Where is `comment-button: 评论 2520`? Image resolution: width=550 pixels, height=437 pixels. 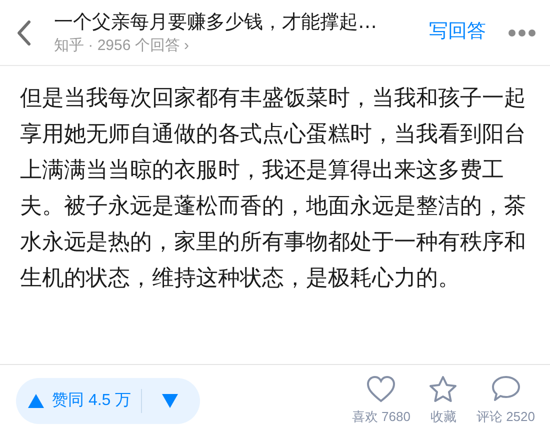
comment-button: 评论 2520 is located at coordinates (505, 401).